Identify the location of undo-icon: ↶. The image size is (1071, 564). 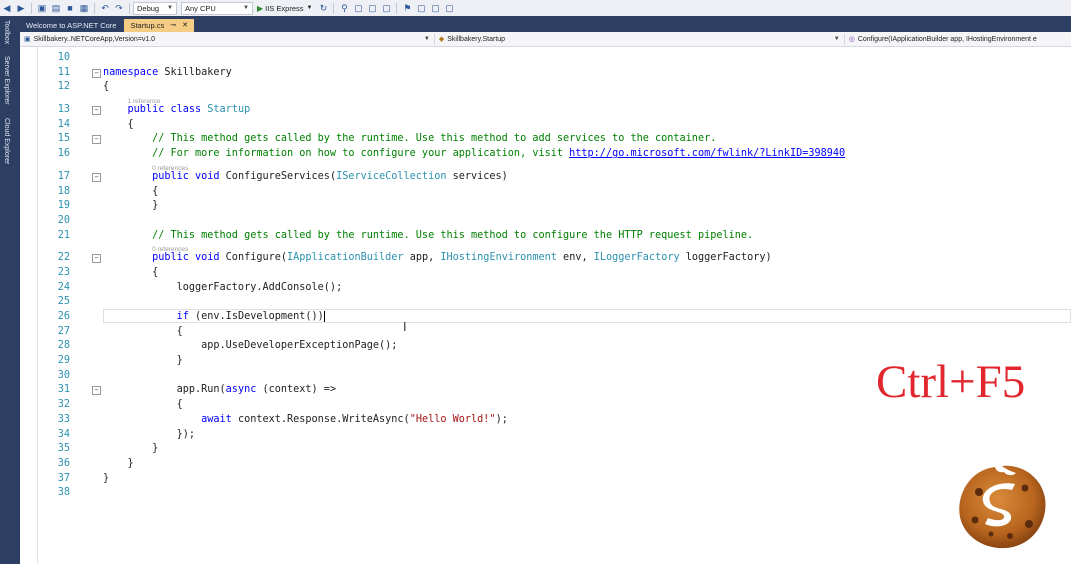
(105, 8).